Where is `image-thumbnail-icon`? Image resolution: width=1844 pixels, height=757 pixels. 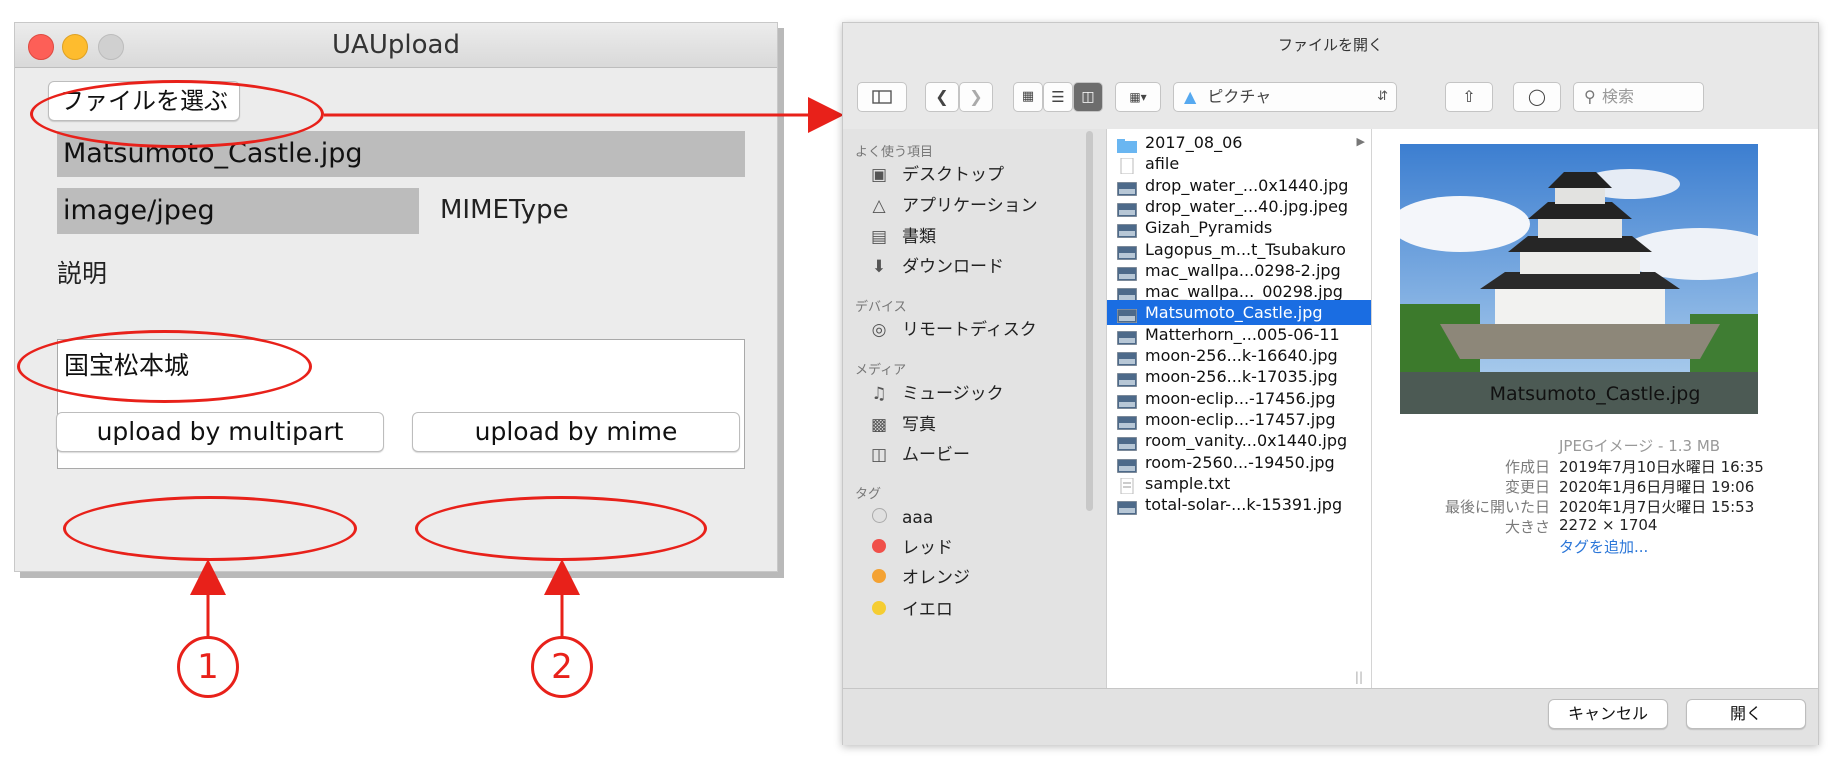 image-thumbnail-icon is located at coordinates (1127, 508).